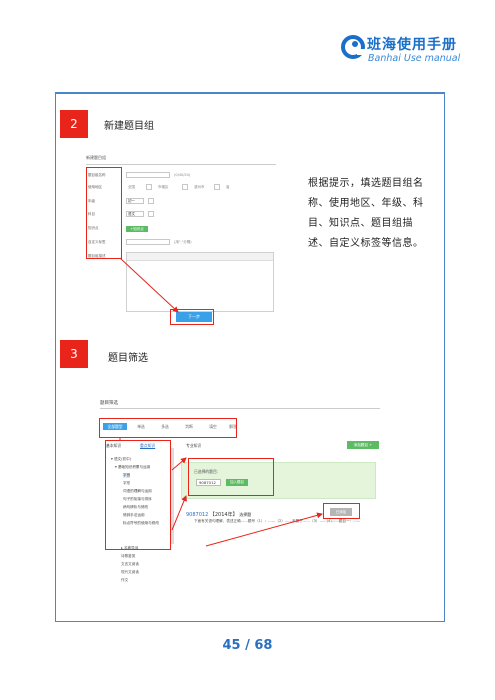  Describe the element at coordinates (363, 445) in the screenshot. I see `add-question-button: 添加题目 +` at that location.